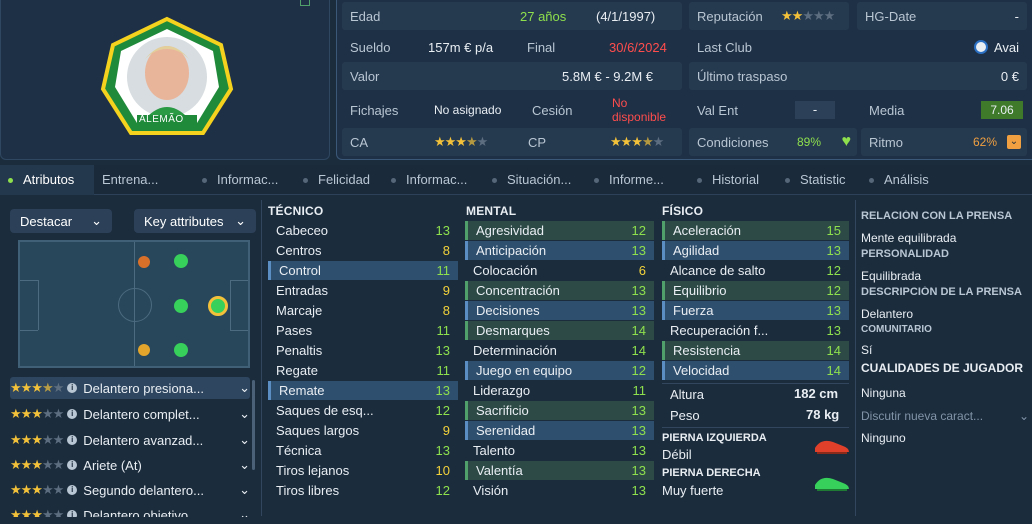  Describe the element at coordinates (559, 470) in the screenshot. I see `attribute-row: Valentía 13` at that location.